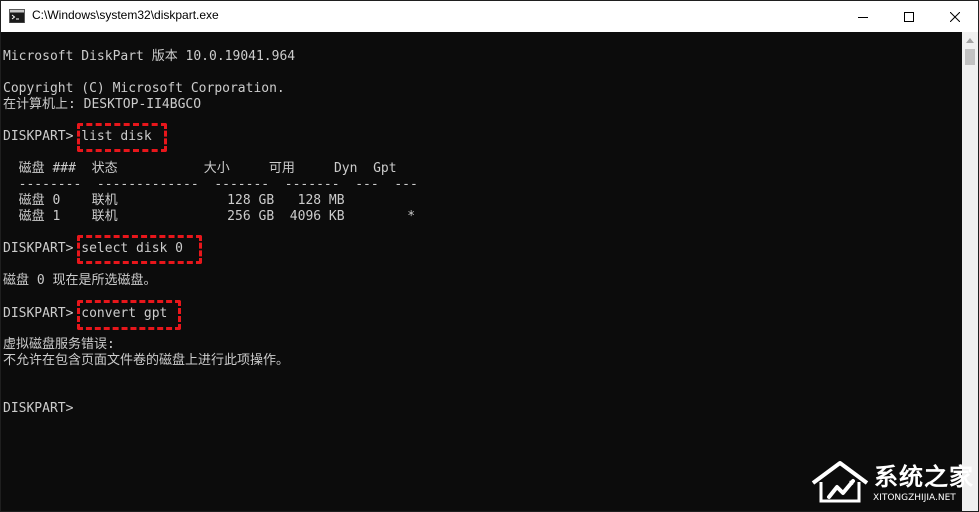 The width and height of the screenshot is (979, 512). What do you see at coordinates (139, 249) in the screenshot?
I see `highlight-select-disk` at bounding box center [139, 249].